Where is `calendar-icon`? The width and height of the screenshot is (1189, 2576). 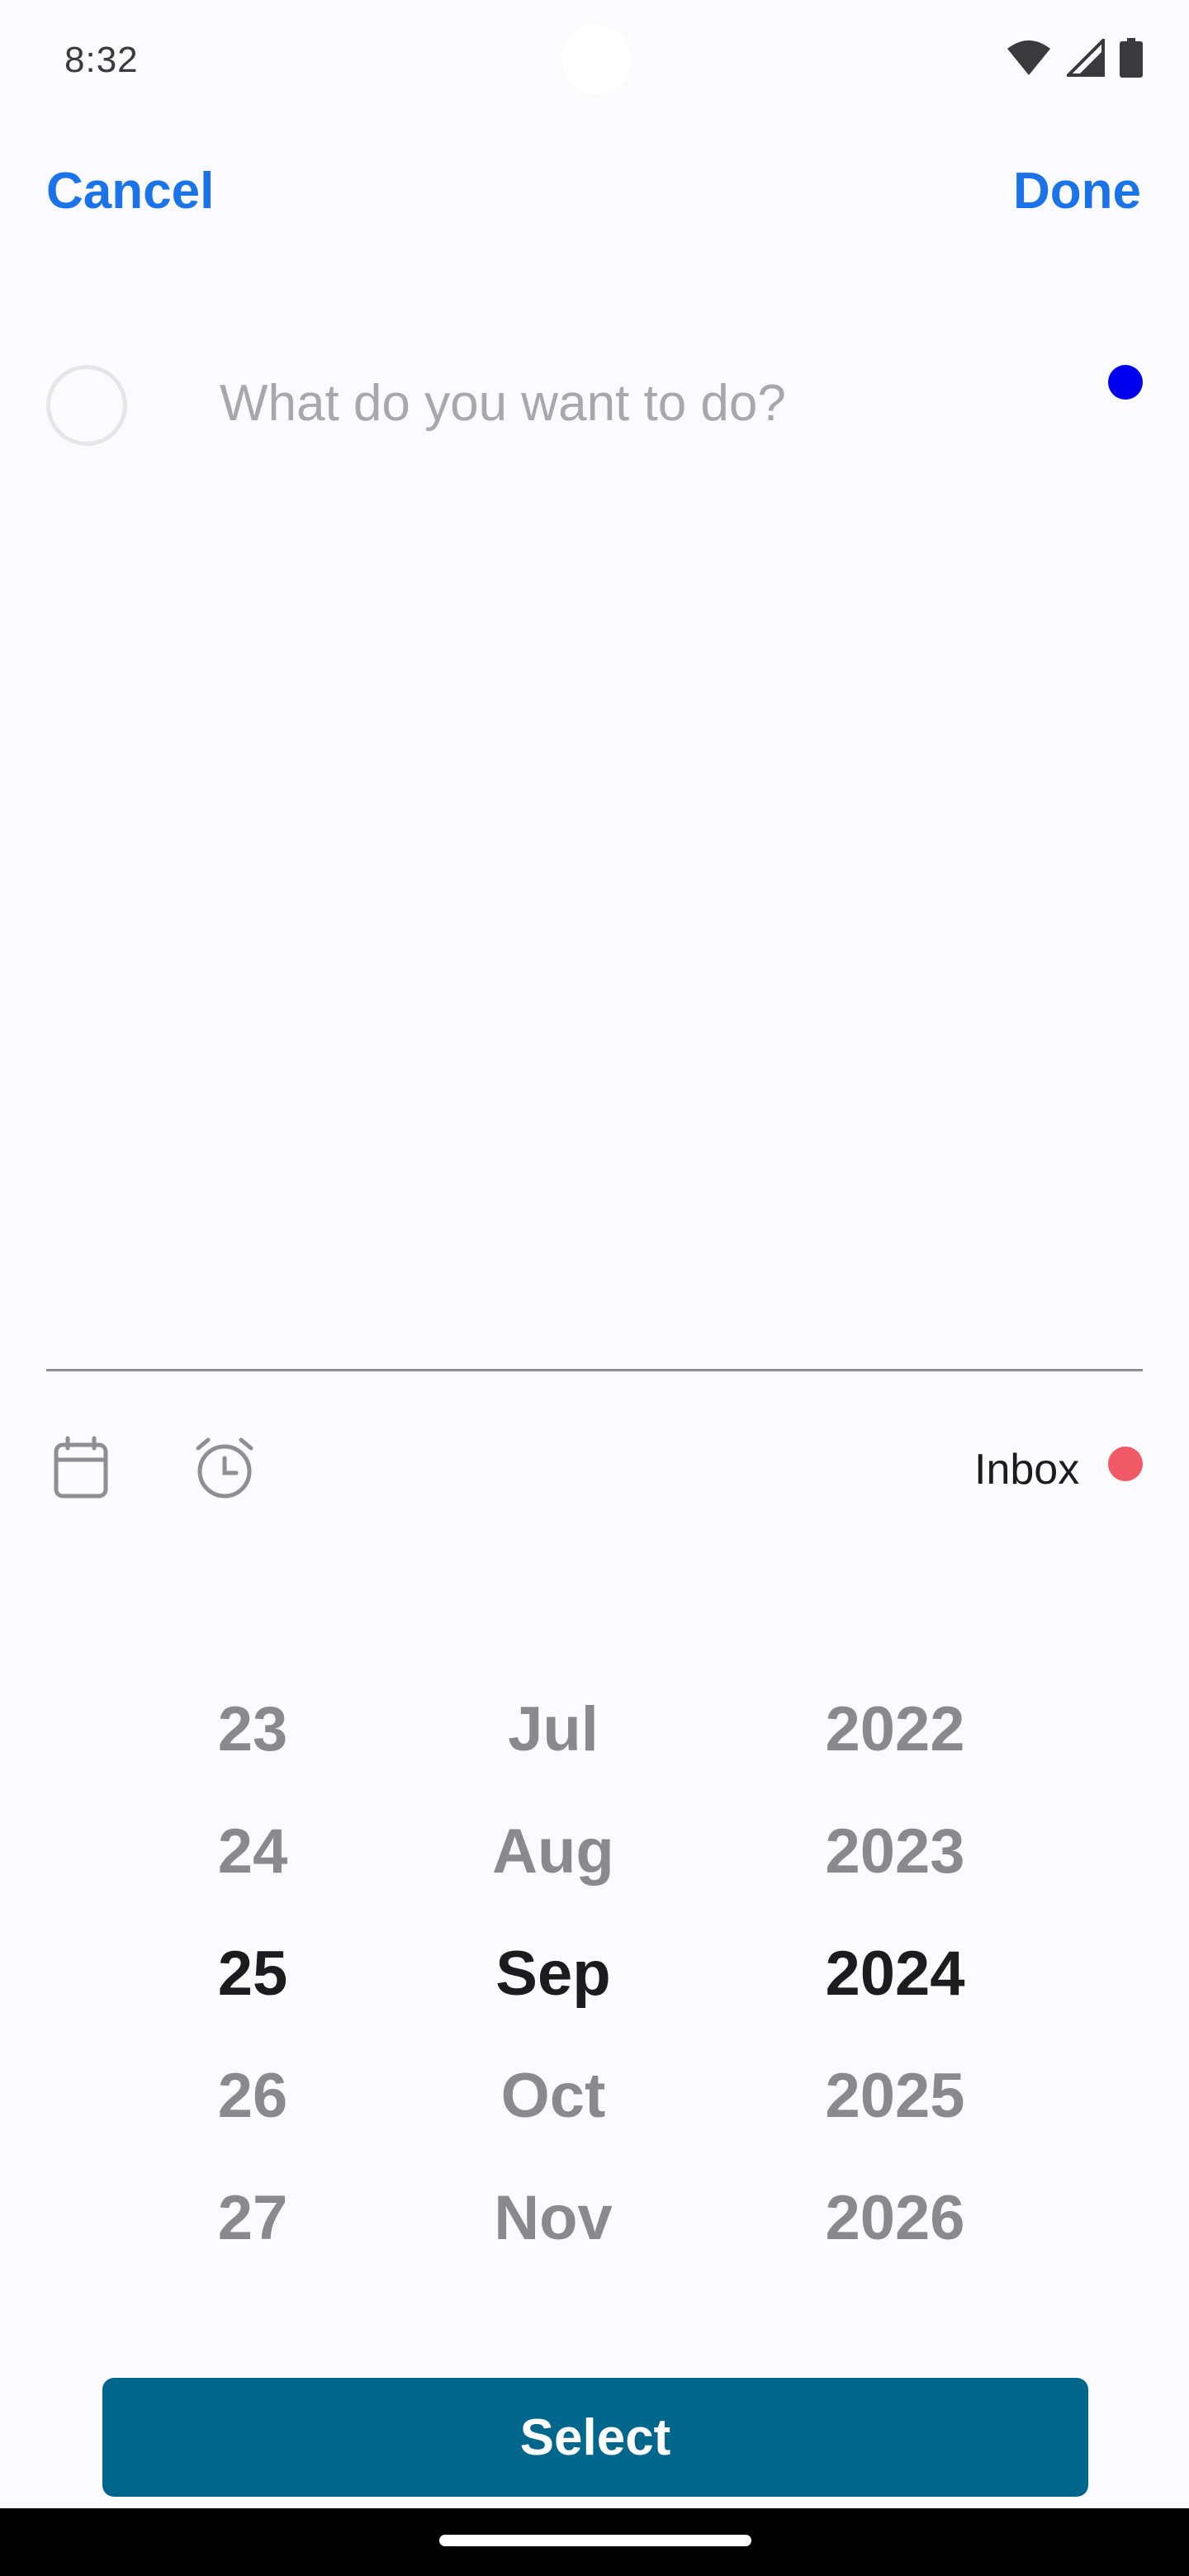 calendar-icon is located at coordinates (81, 1468).